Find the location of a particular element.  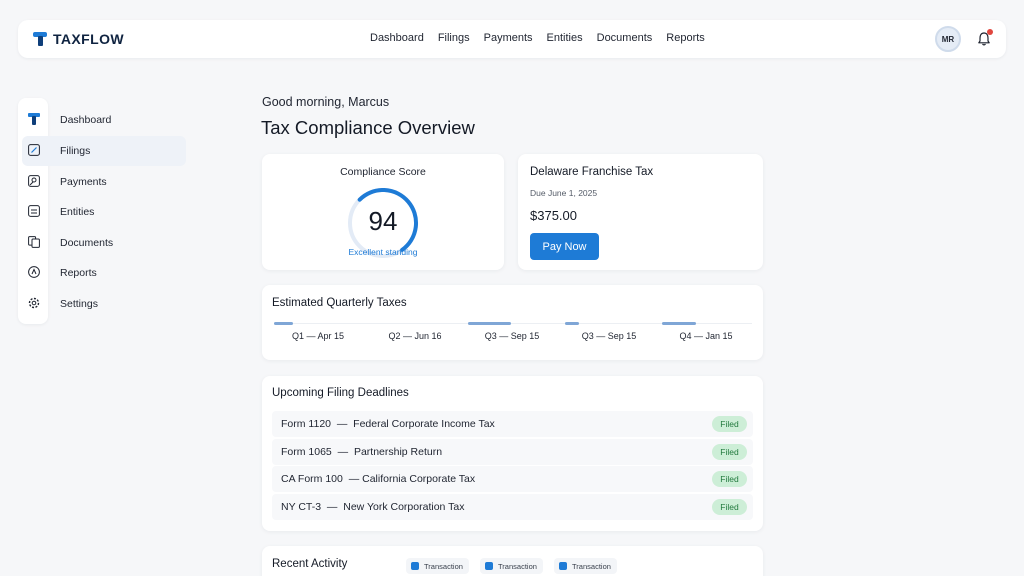

franchise-tax-due-date: Due June 1, 2025 is located at coordinates (564, 193).